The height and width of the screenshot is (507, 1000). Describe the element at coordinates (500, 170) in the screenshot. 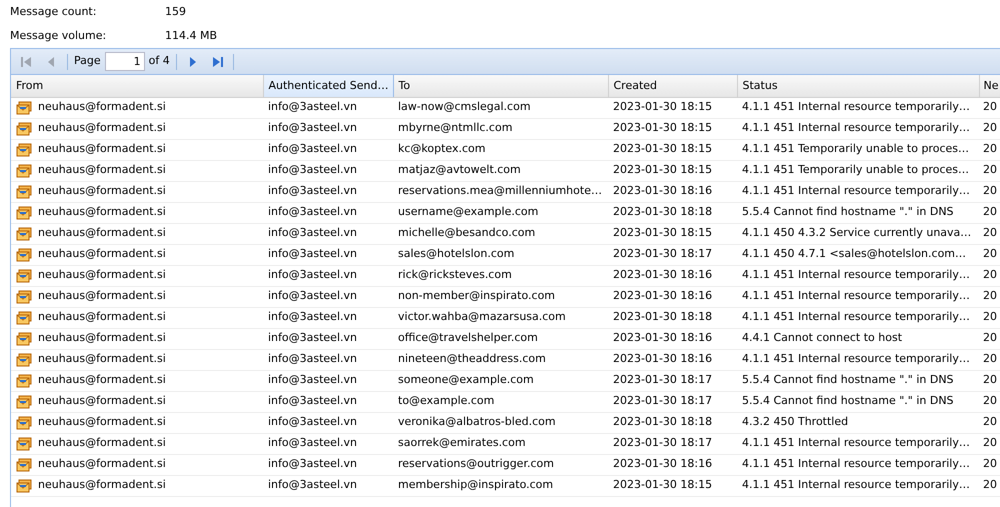

I see `table-cell: matjaz@avtowelt.com` at that location.